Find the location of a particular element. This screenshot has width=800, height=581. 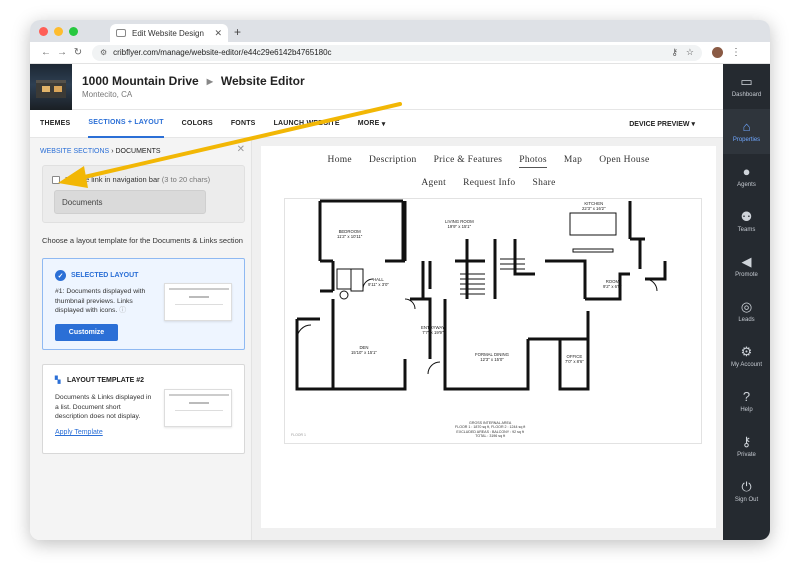

nav-label: Teams is located at coordinates (746, 230).